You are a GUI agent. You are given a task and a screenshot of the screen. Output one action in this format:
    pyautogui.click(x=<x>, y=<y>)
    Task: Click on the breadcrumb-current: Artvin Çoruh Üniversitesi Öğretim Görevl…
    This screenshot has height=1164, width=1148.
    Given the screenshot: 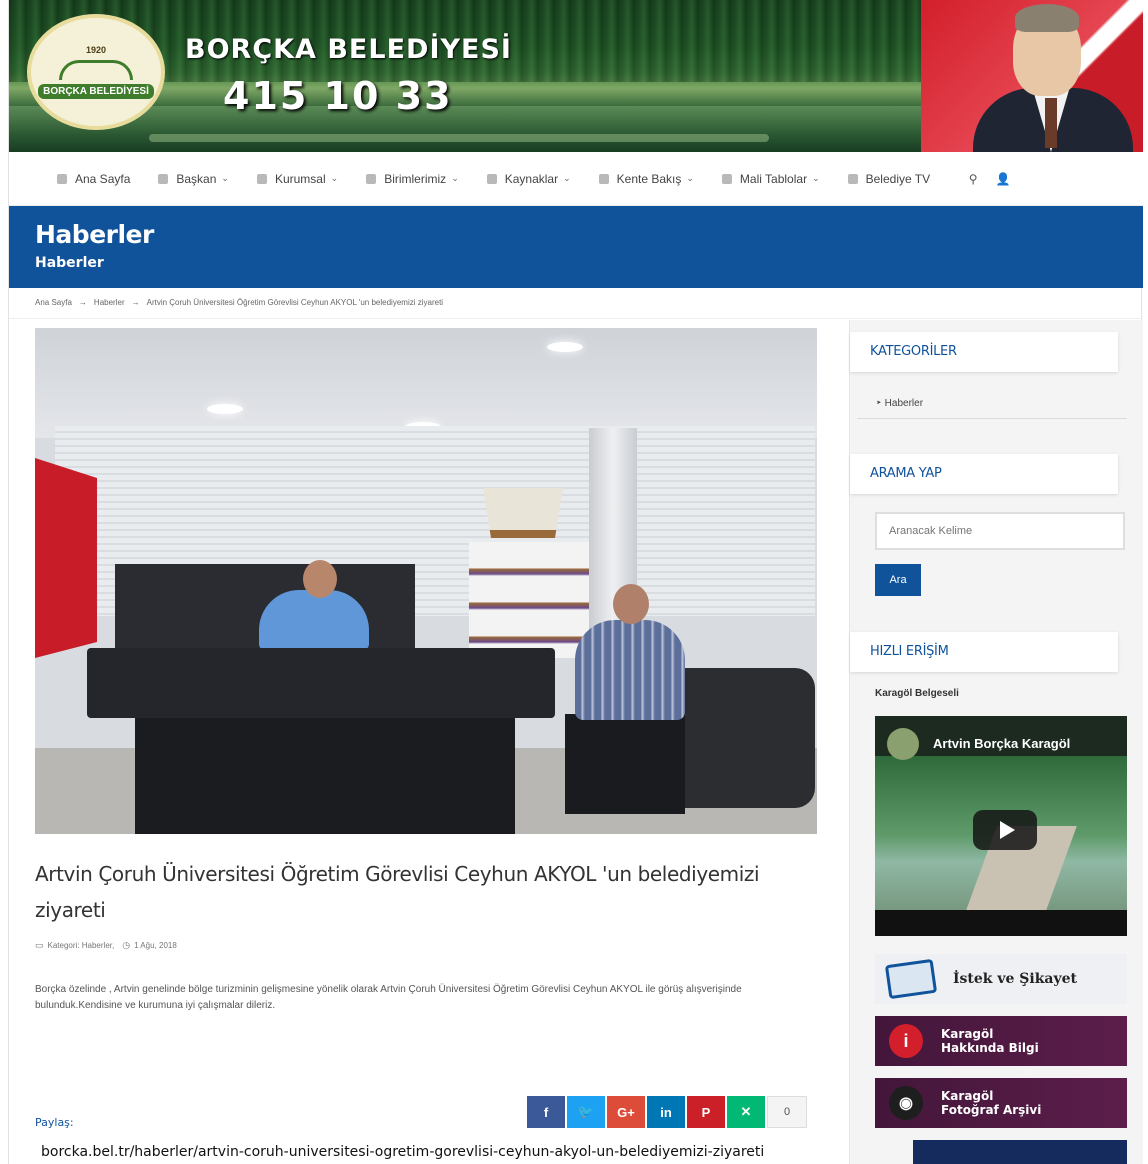 What is the action you would take?
    pyautogui.click(x=295, y=302)
    